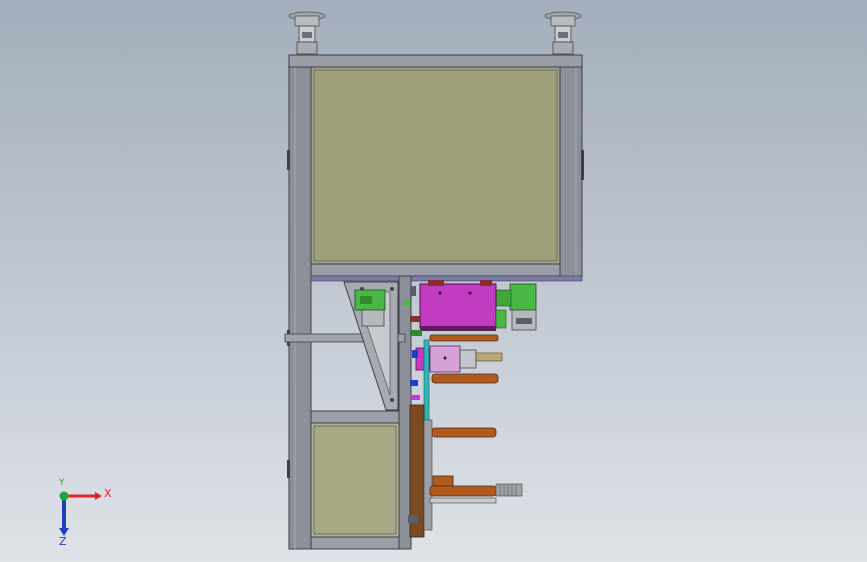 This screenshot has width=867, height=562. I want to click on lower-panel, so click(355, 480).